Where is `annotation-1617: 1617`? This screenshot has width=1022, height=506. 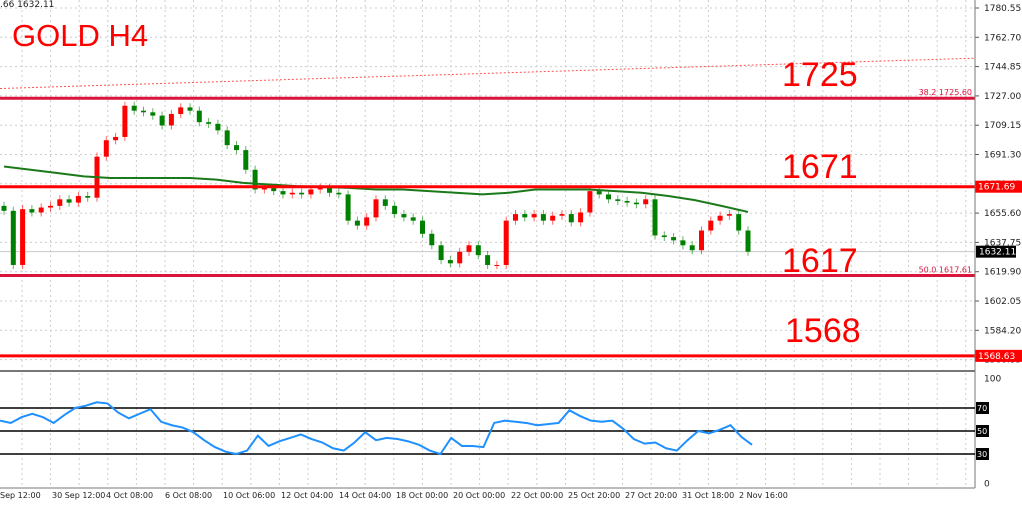
annotation-1617: 1617 is located at coordinates (820, 261).